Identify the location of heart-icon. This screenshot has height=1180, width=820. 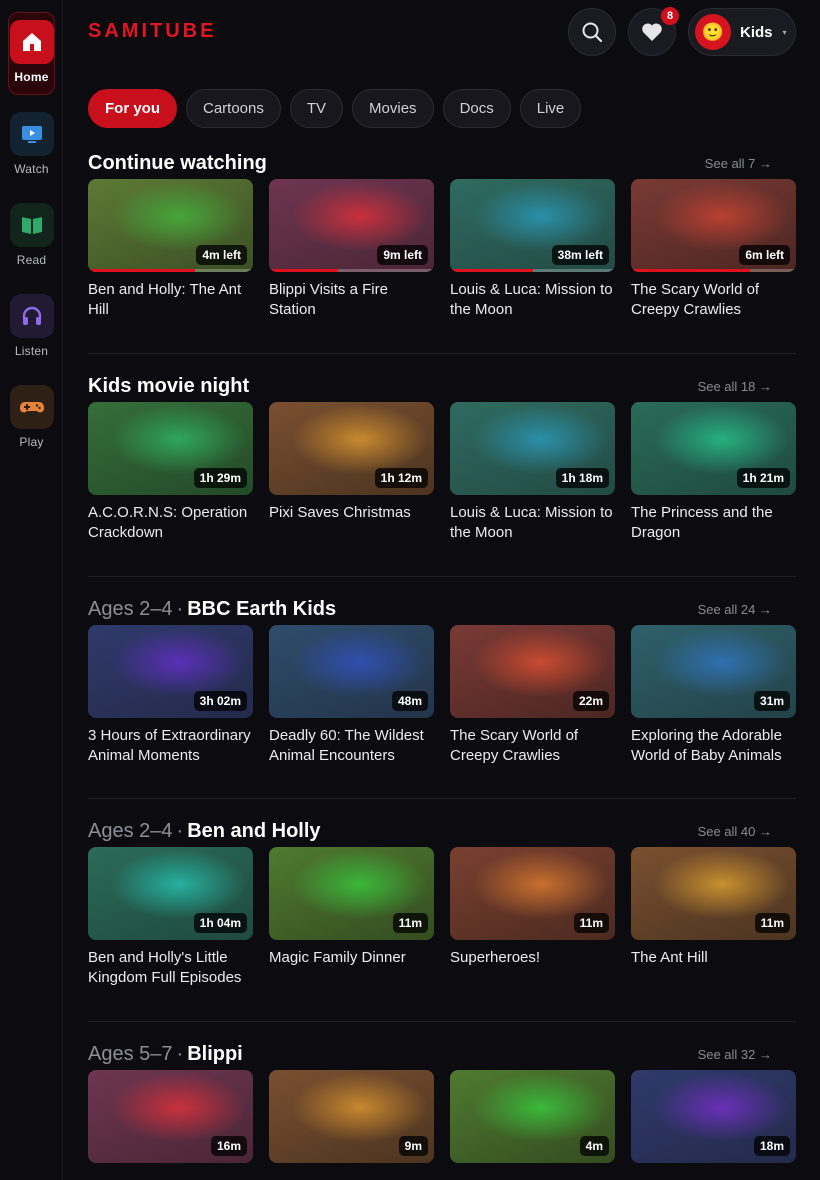
(652, 32).